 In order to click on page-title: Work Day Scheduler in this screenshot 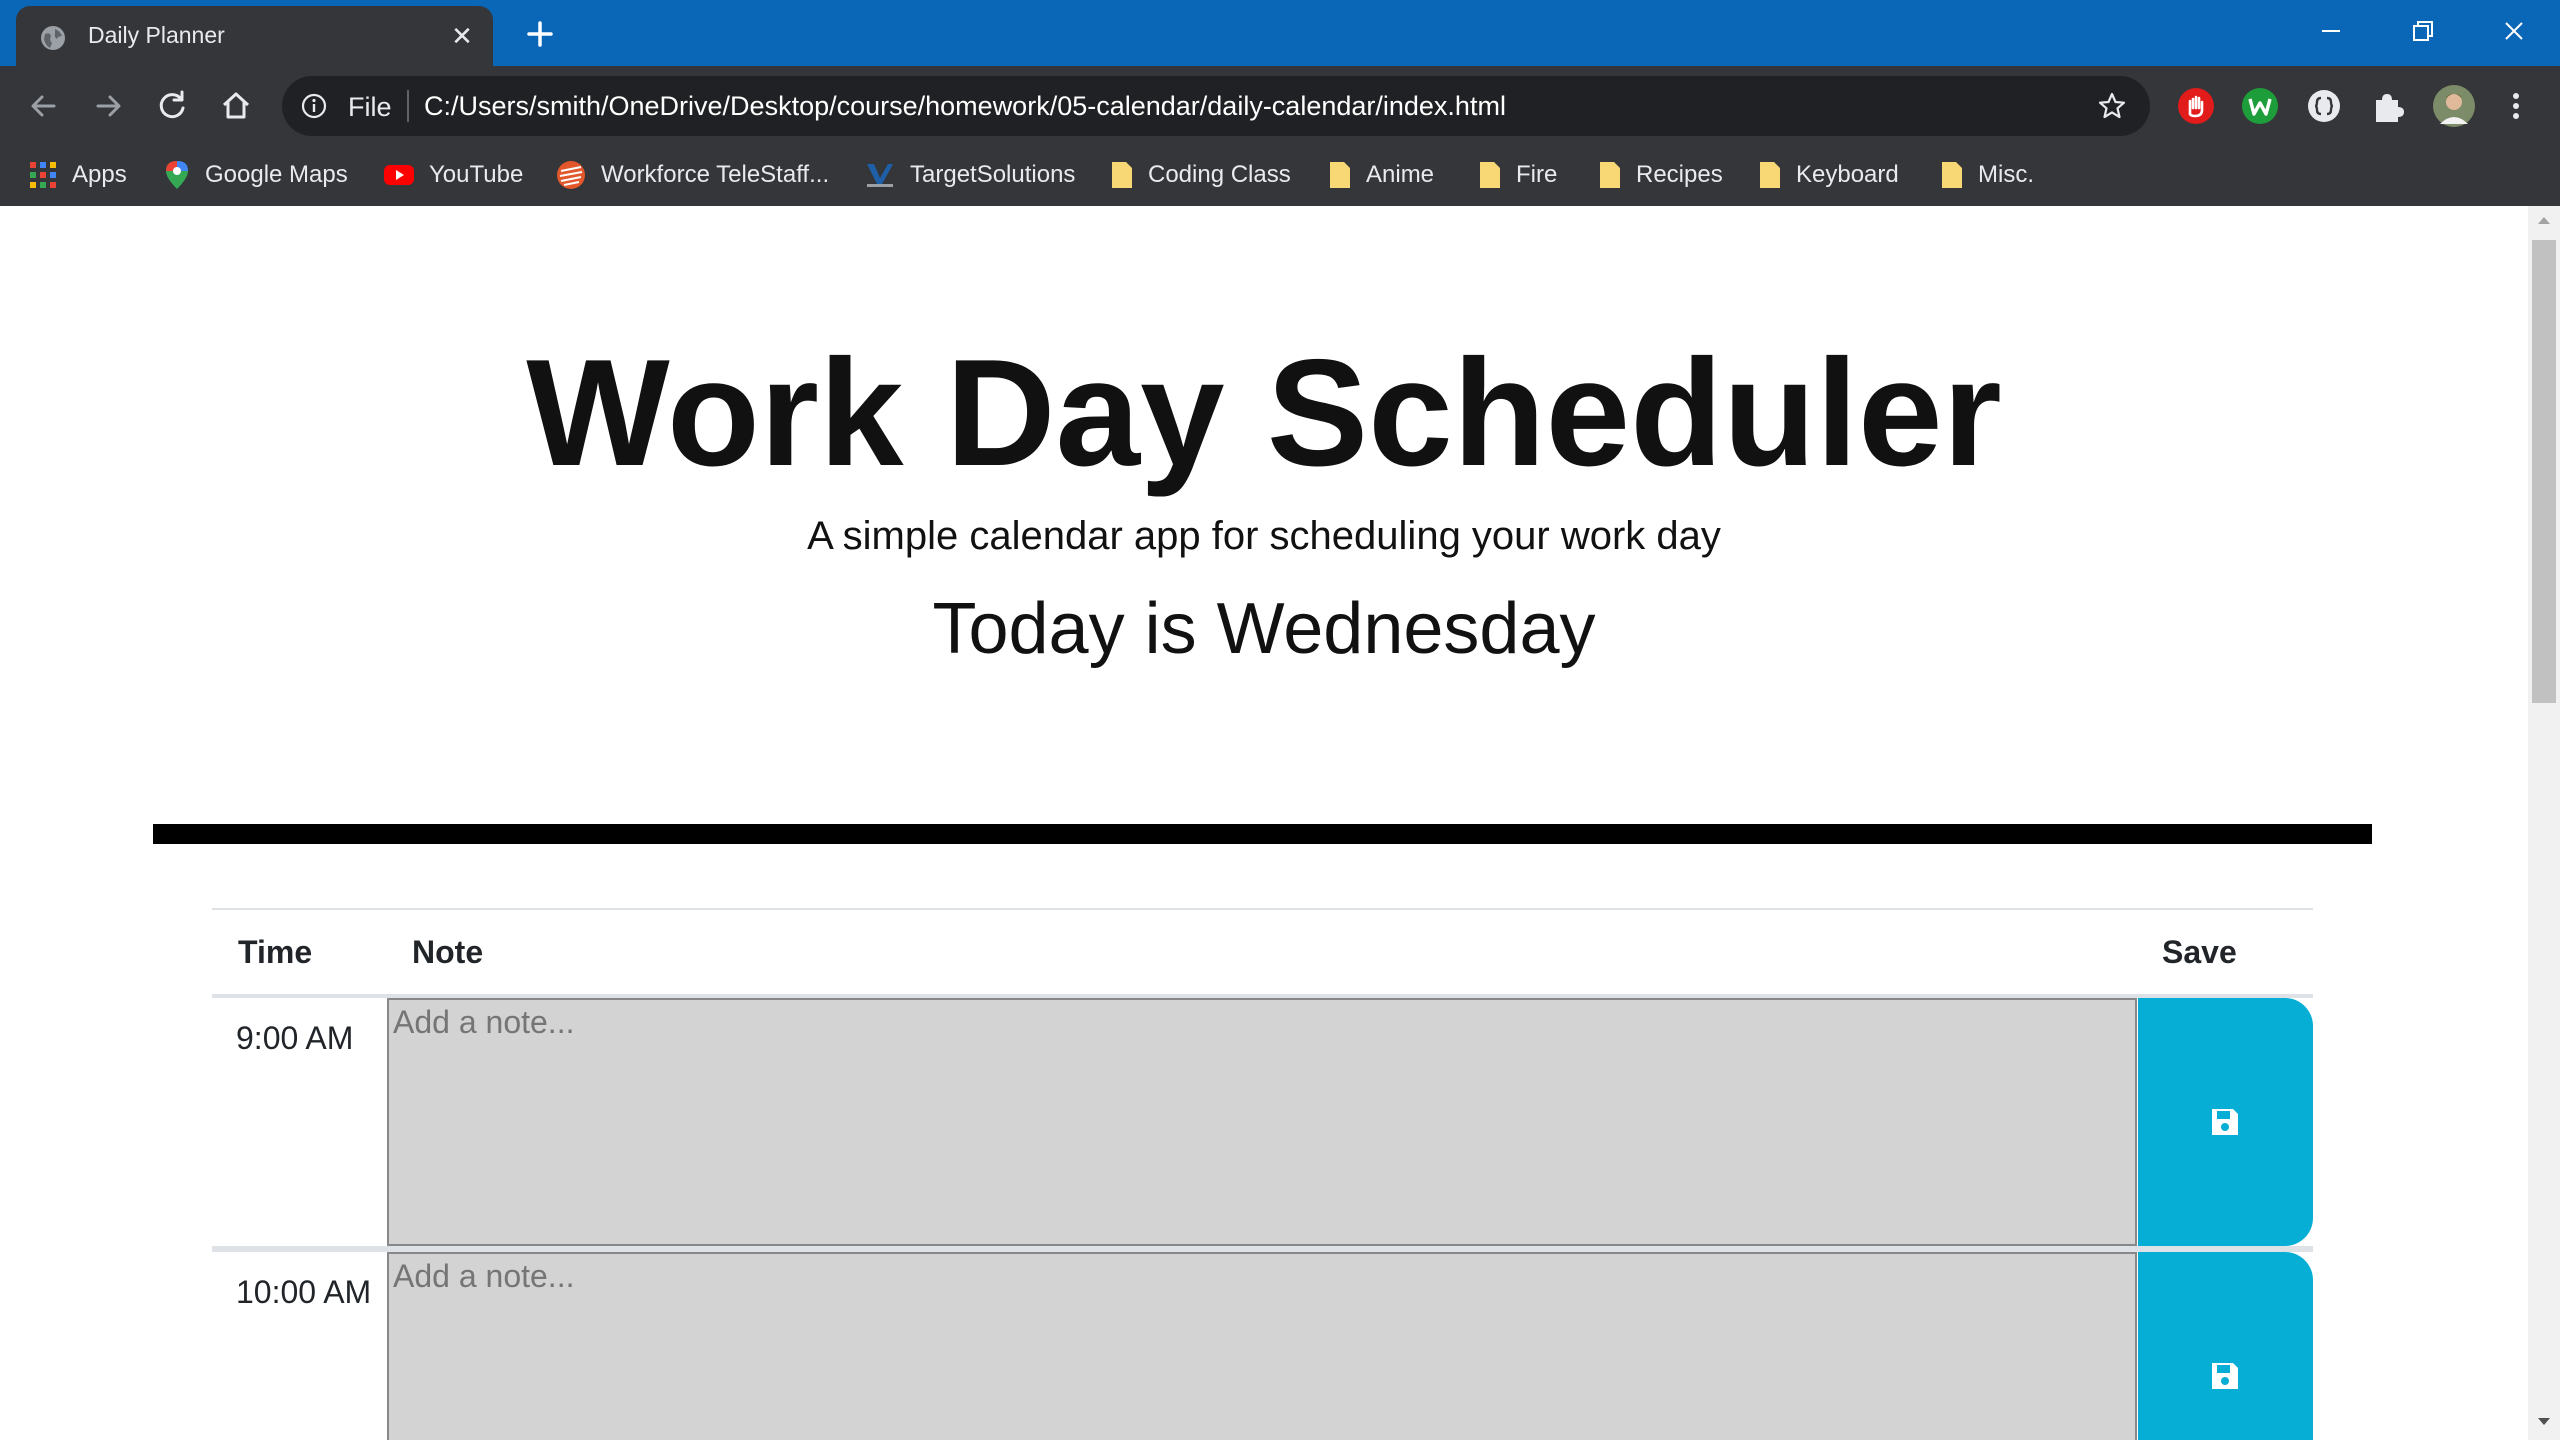, I will do `click(1264, 413)`.